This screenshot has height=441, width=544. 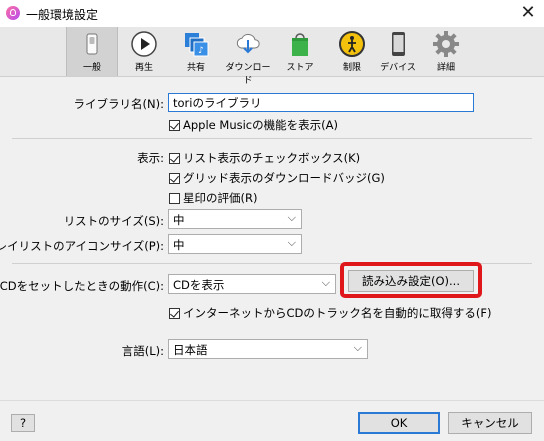 What do you see at coordinates (300, 44) in the screenshot?
I see `store-bag-icon` at bounding box center [300, 44].